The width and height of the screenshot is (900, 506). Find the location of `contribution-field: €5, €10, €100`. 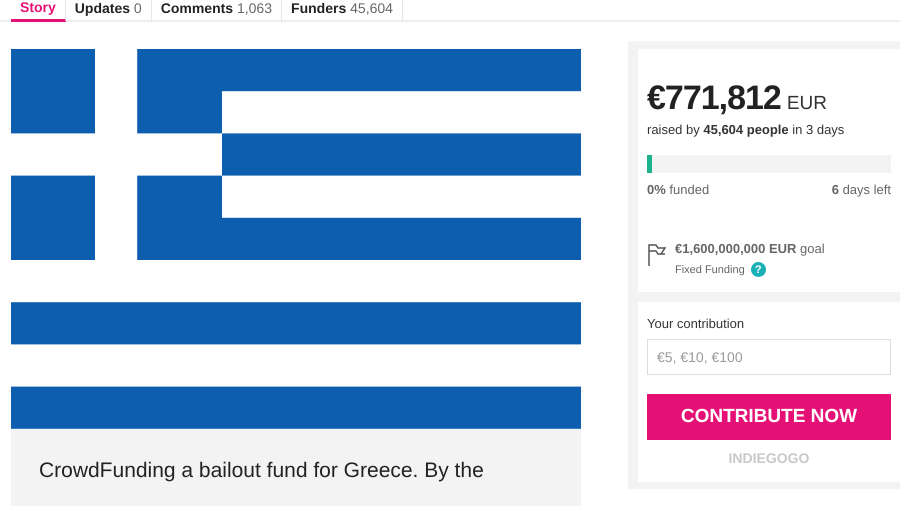

contribution-field: €5, €10, €100 is located at coordinates (769, 357).